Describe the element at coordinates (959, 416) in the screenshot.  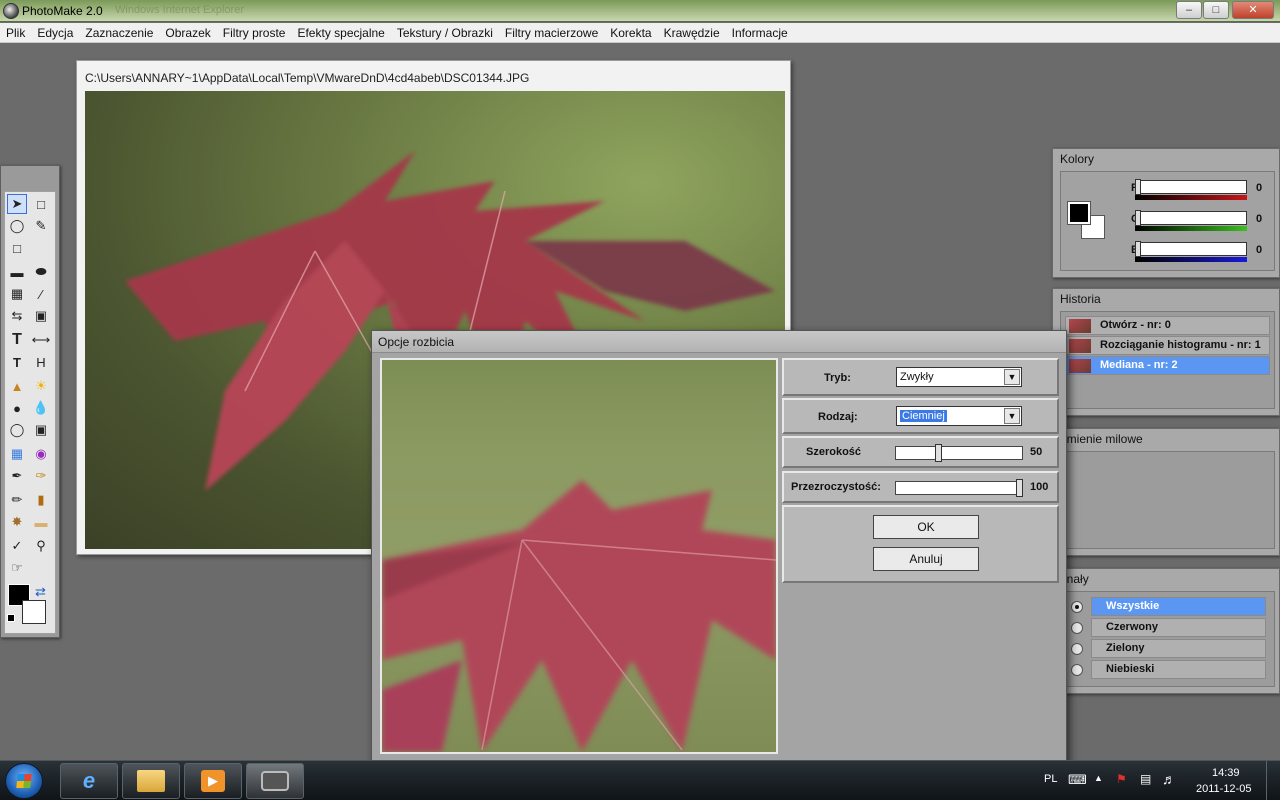
I see `kind-select: Ciemniej ▼` at that location.